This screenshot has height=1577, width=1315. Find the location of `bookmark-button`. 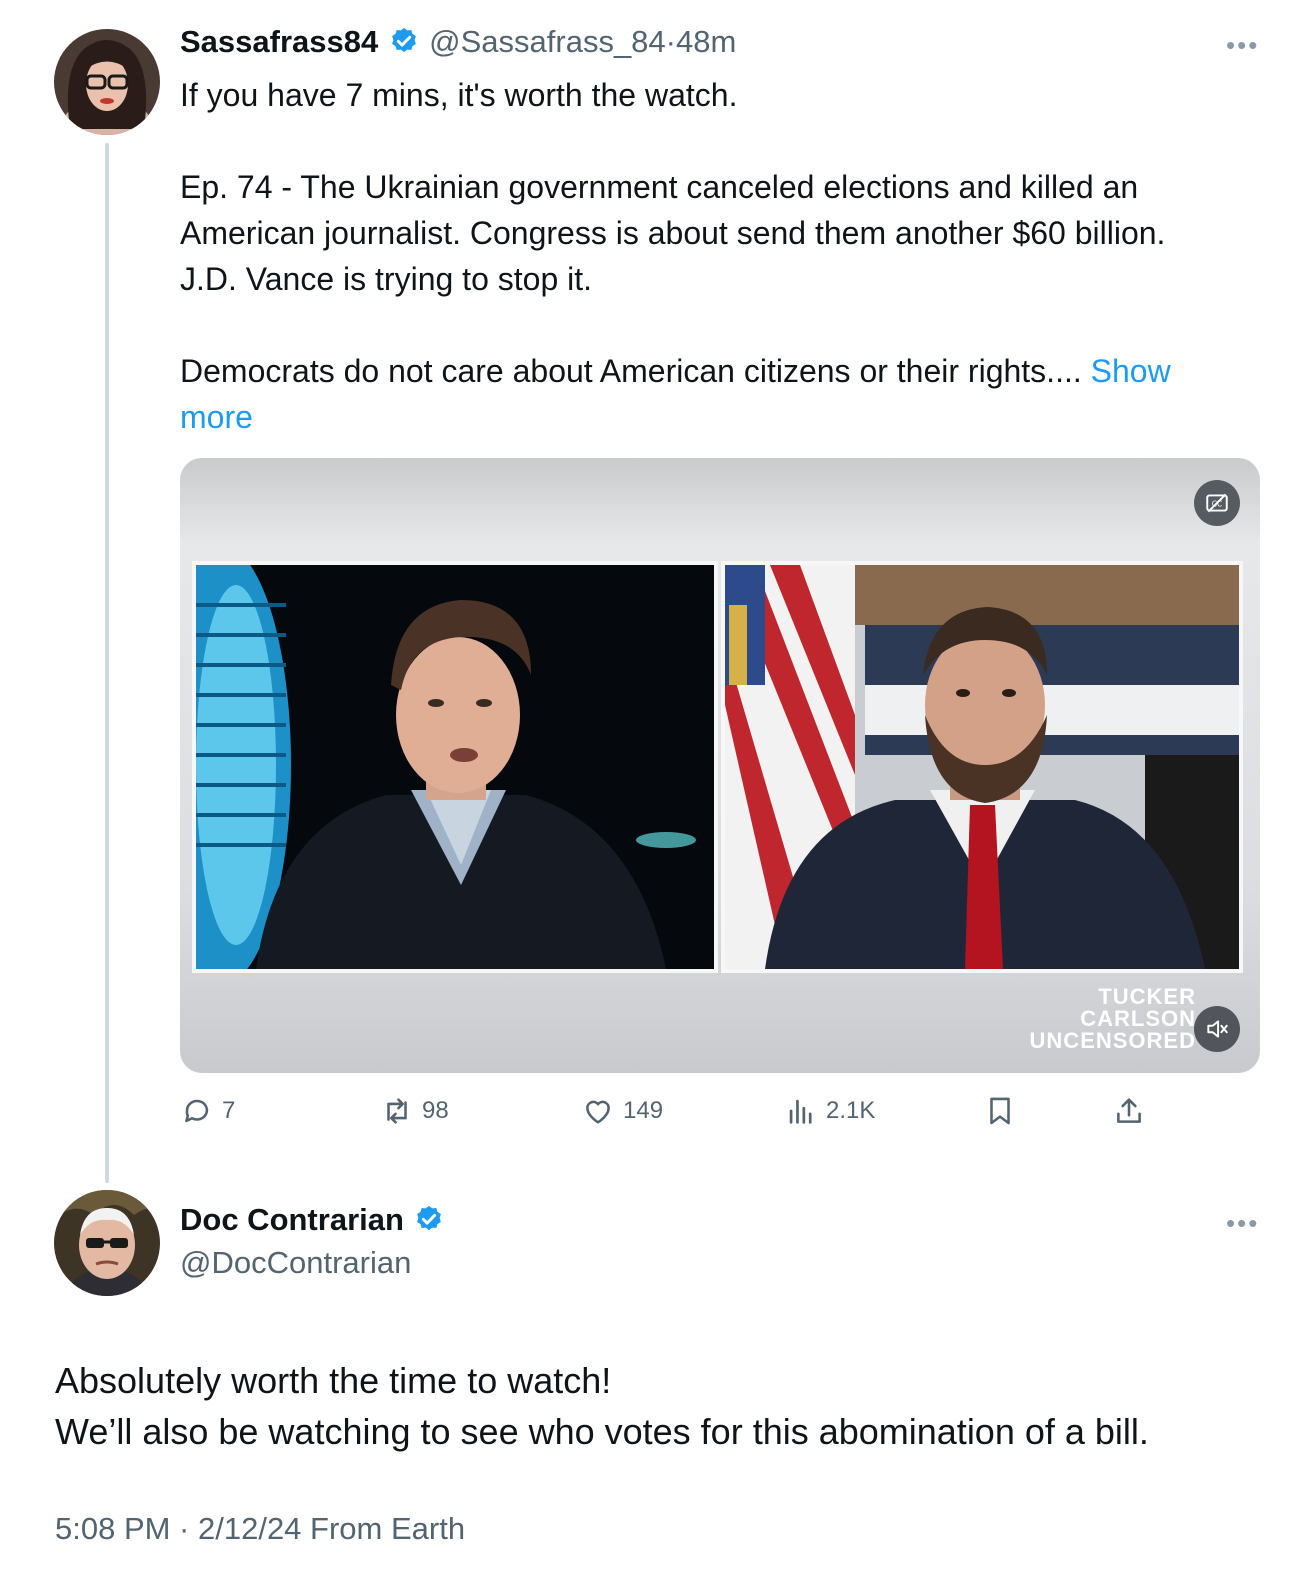

bookmark-button is located at coordinates (1000, 1111).